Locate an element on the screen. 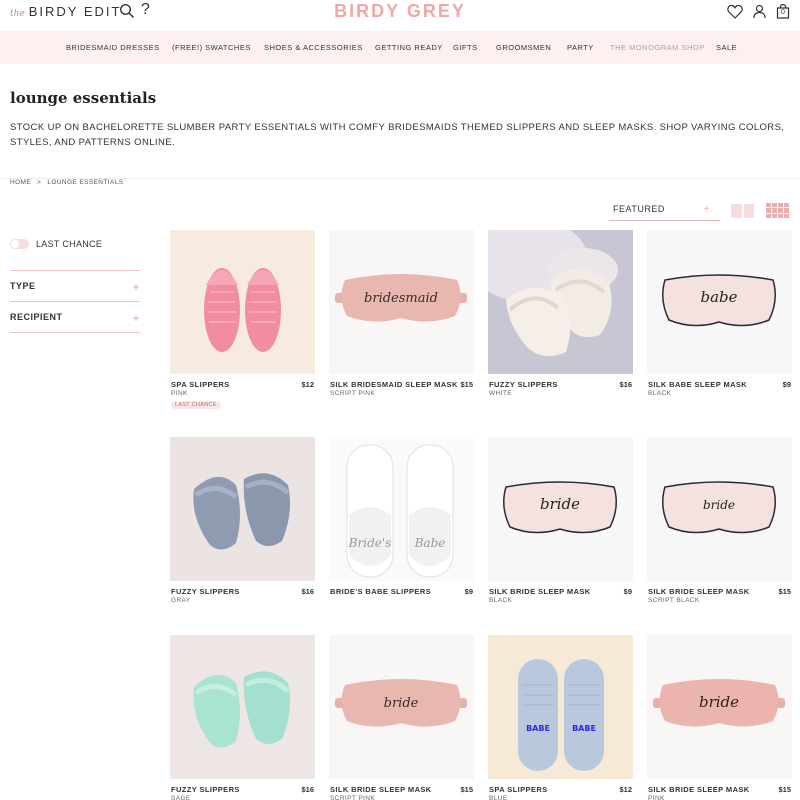 The image size is (800, 800). nav-sale: SALE is located at coordinates (726, 47).